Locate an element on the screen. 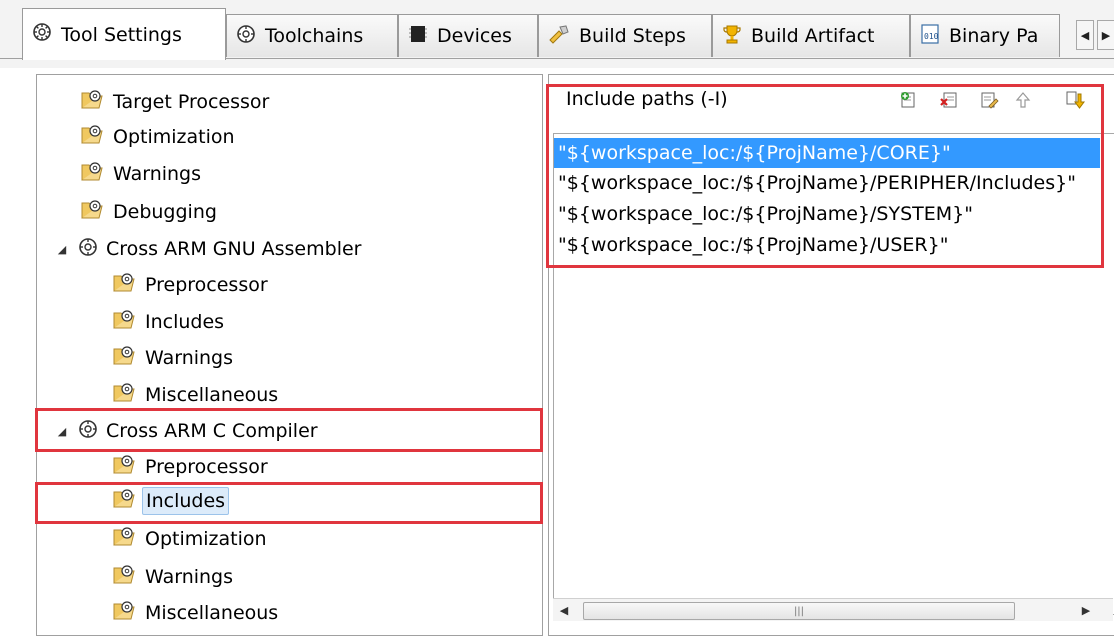 The image size is (1114, 636). tab-label: Binary Pa is located at coordinates (994, 36).